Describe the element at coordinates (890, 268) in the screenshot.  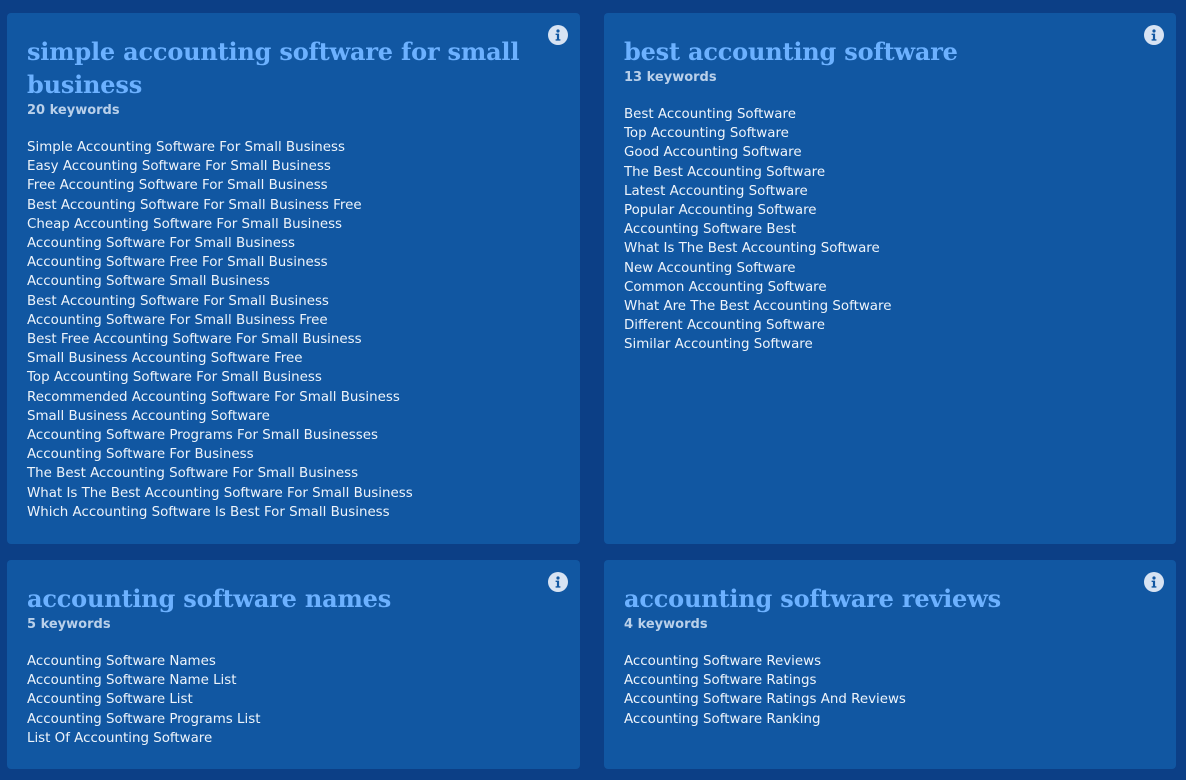
I see `keyword-item: New Accounting Software` at that location.